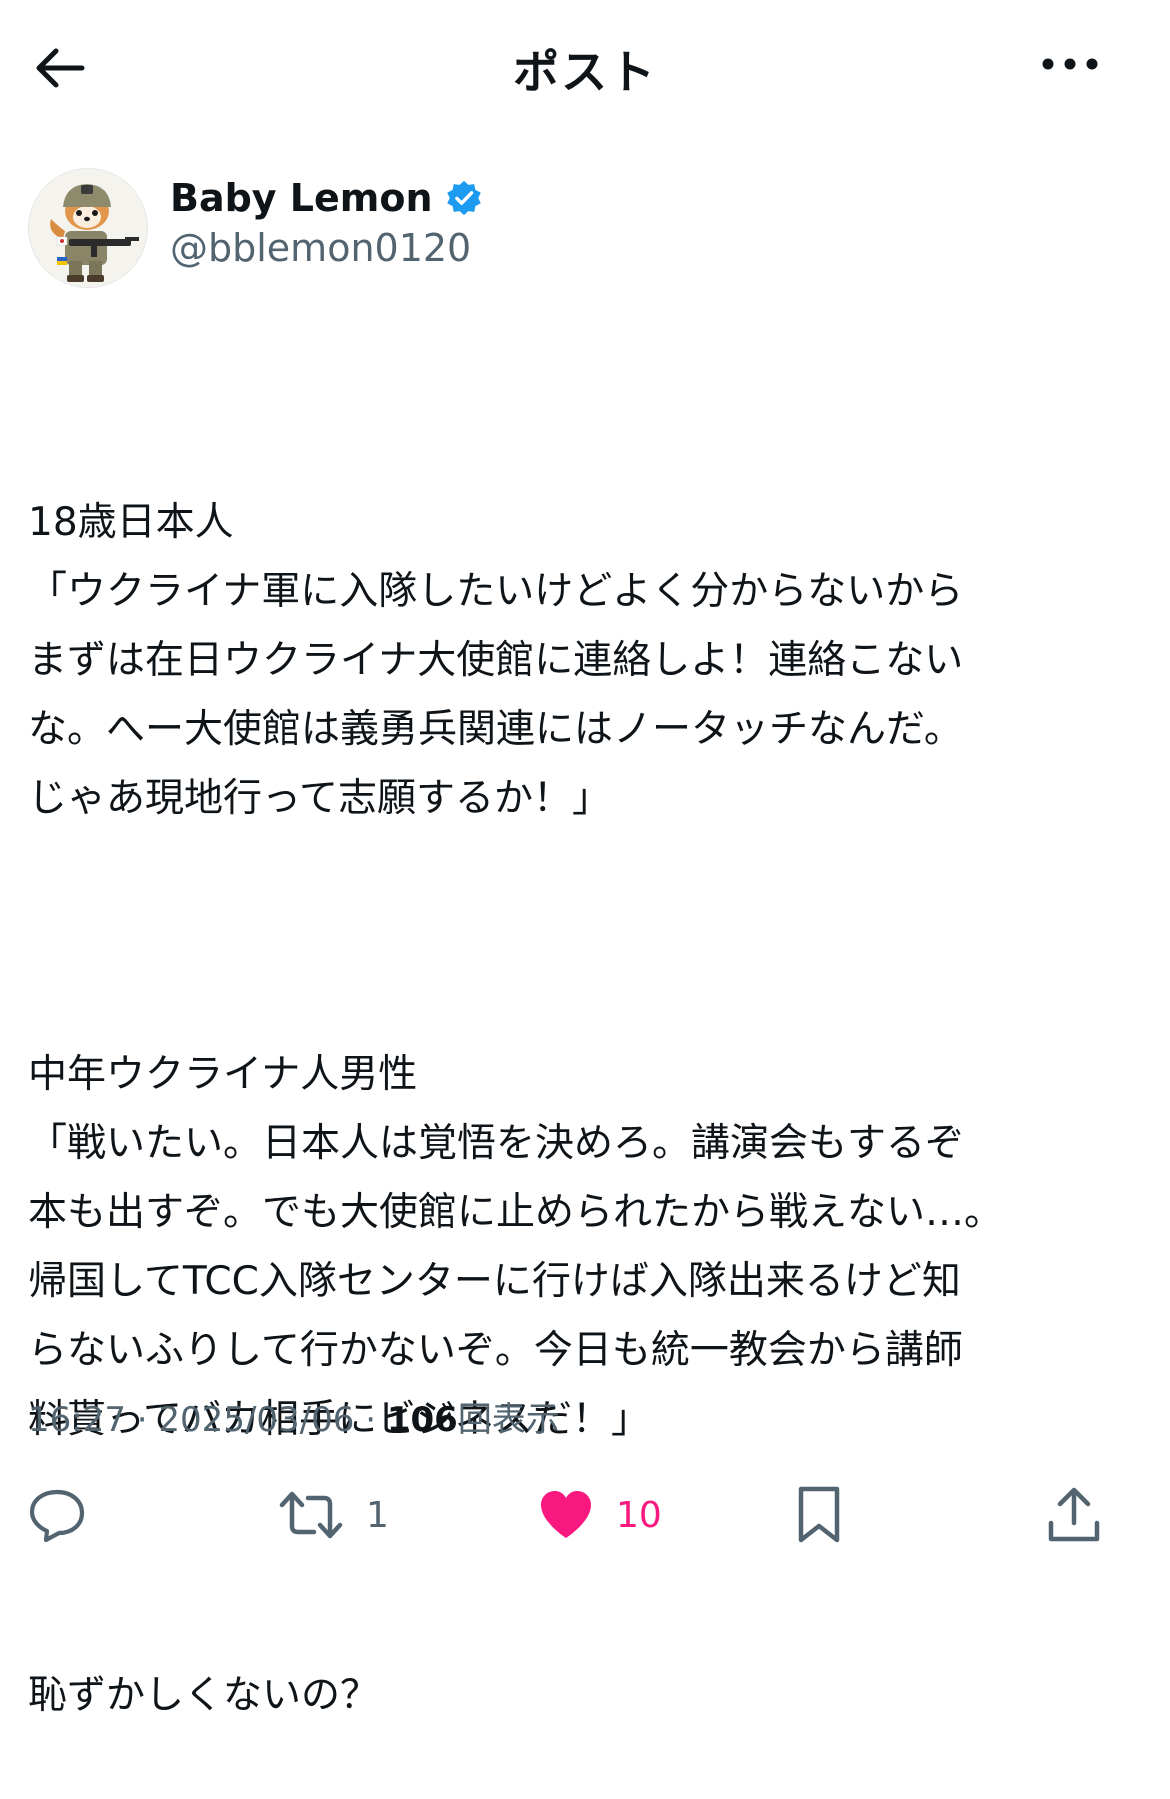  I want to click on post-meta: 16:27 · 2025/03/06 · 106回表示, so click(294, 1416).